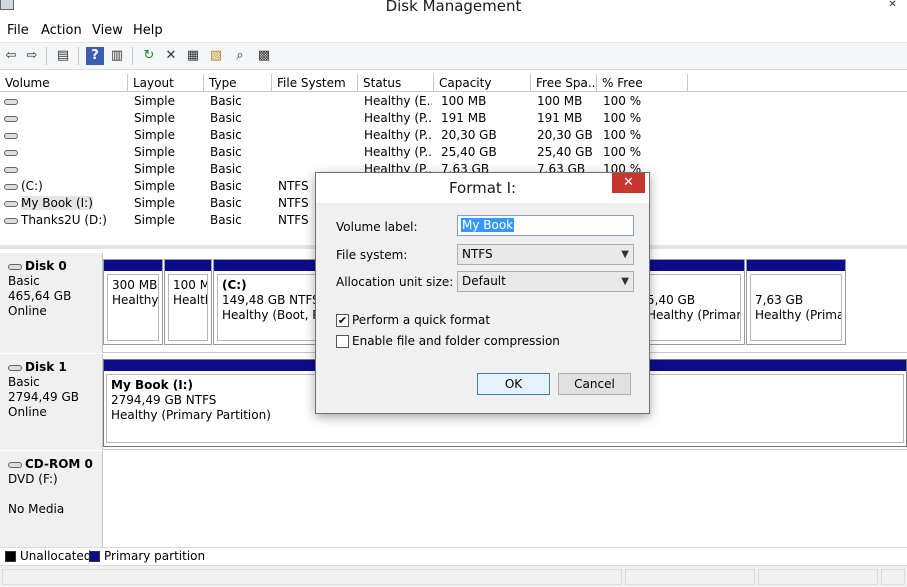 This screenshot has height=587, width=907. Describe the element at coordinates (15, 266) in the screenshot. I see `hard-disk-icon` at that location.